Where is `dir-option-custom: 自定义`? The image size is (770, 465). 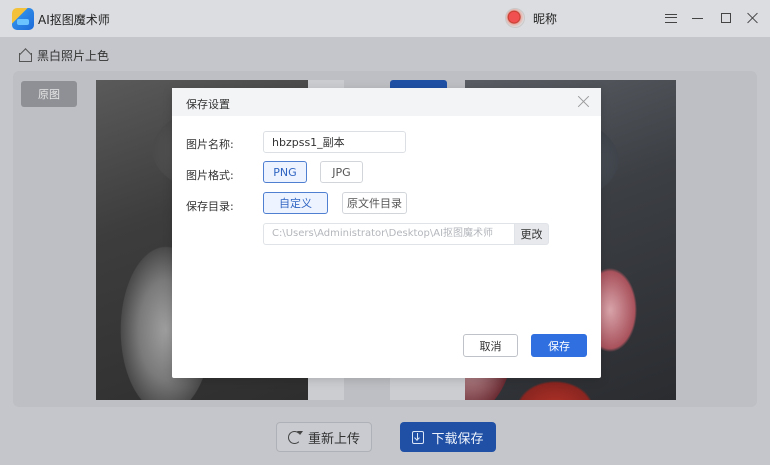
dir-option-custom: 自定义 is located at coordinates (295, 203).